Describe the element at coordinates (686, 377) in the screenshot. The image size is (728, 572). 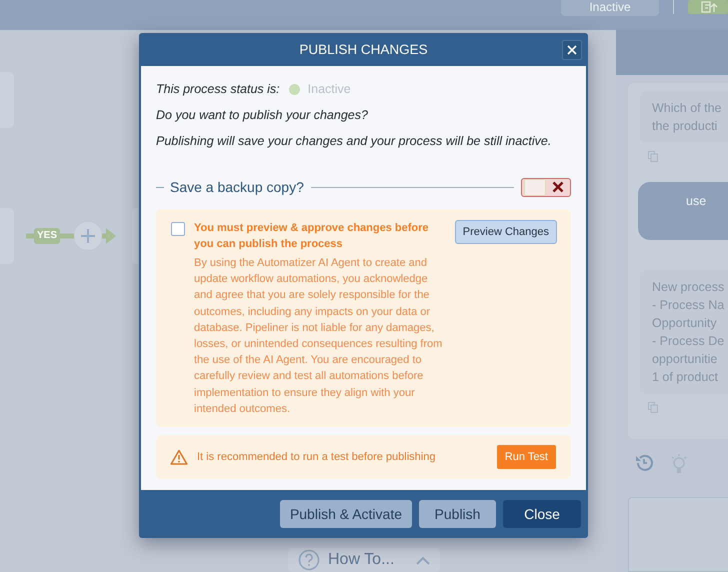
I see `message-line: 1 of product` at that location.